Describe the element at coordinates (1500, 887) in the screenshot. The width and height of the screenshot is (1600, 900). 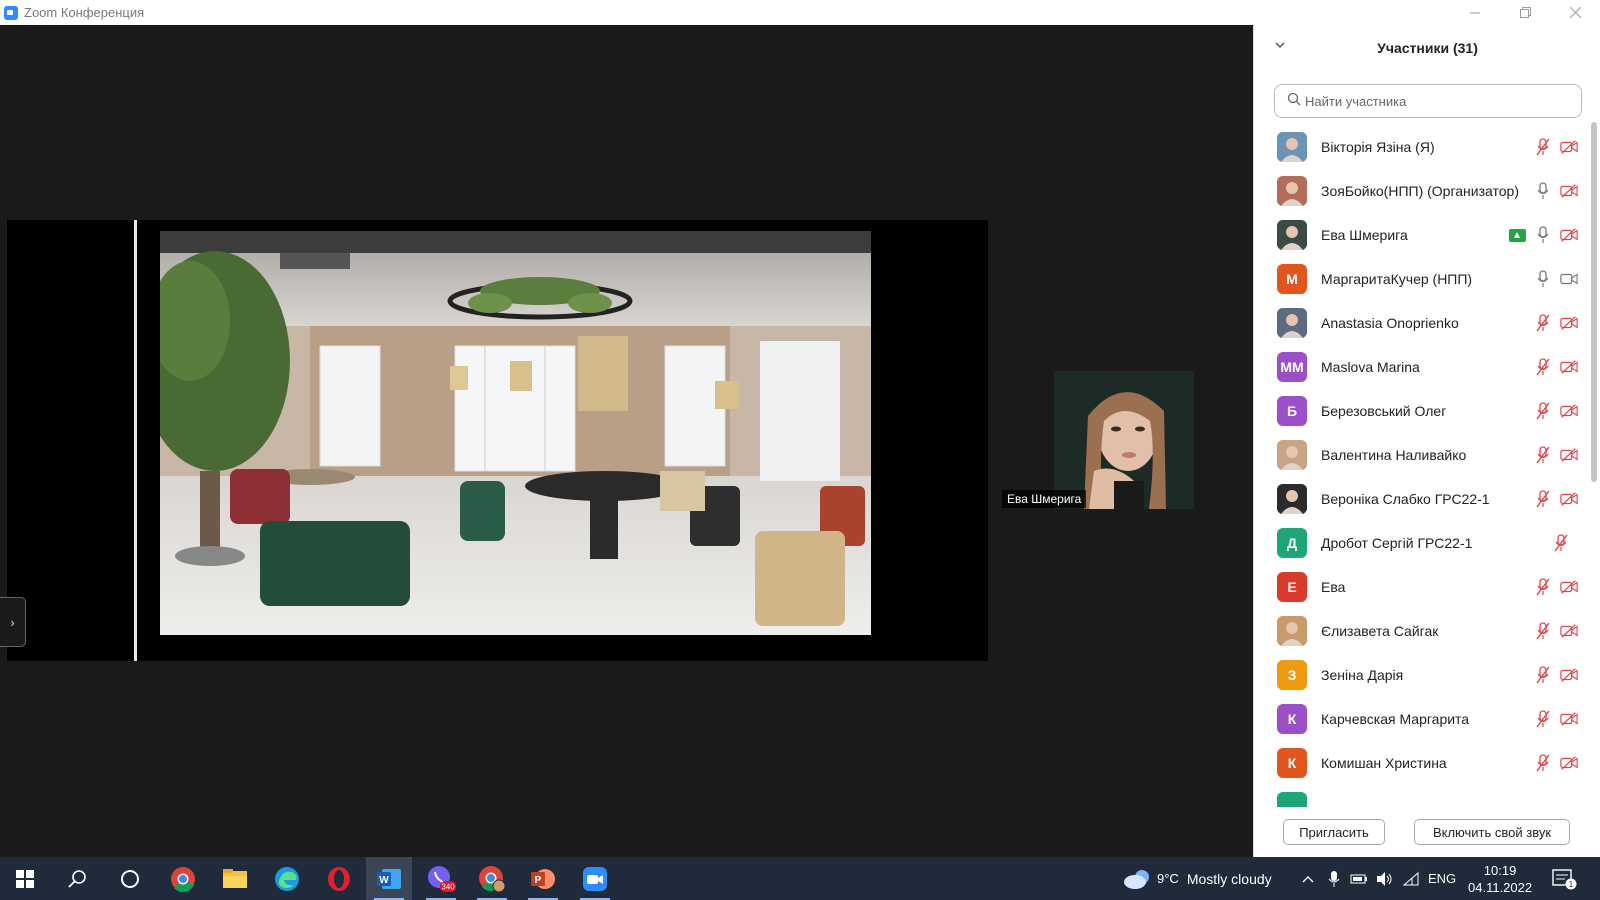
I see `clock-date: 04.11.2022` at that location.